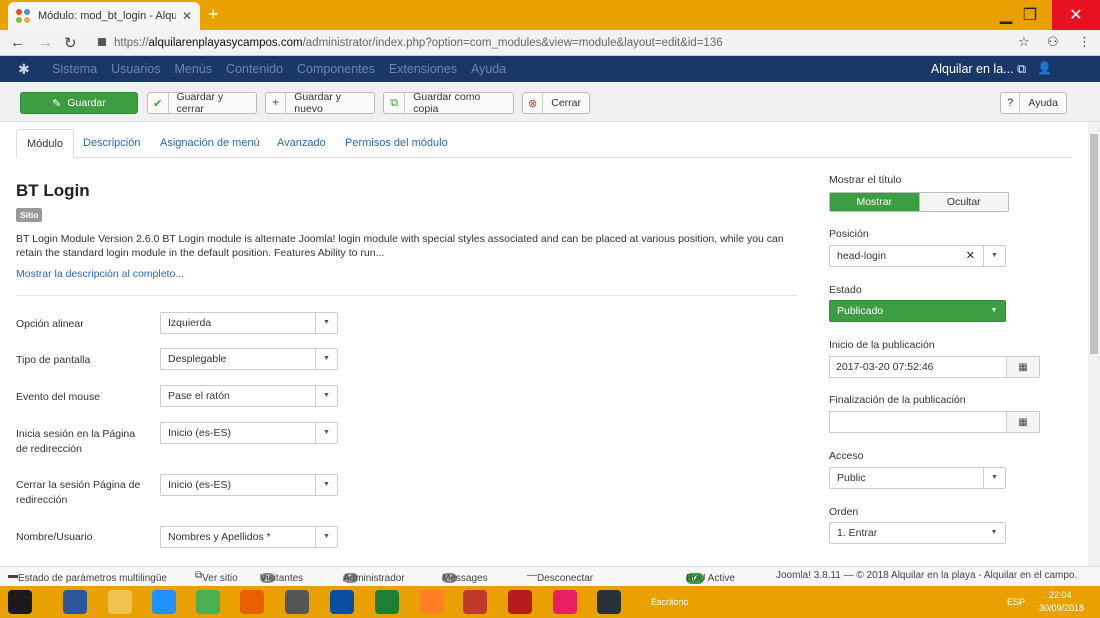  I want to click on page-scrollbar, so click(1094, 344).